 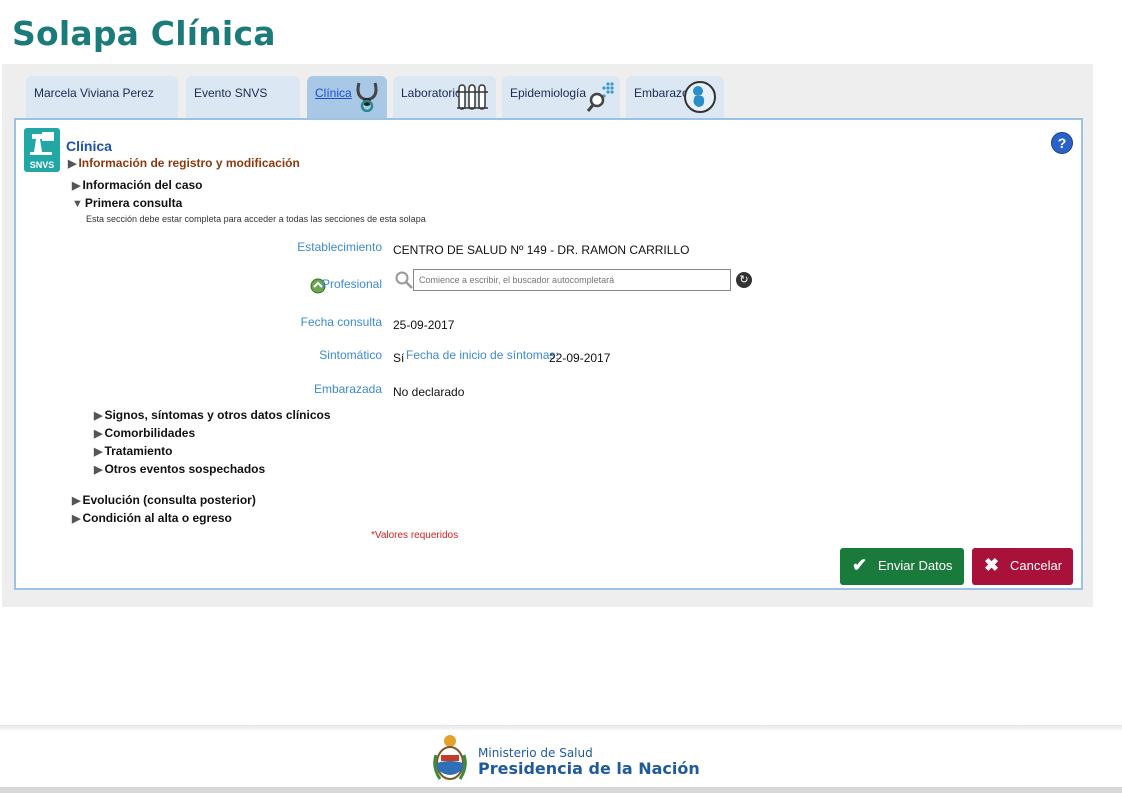 I want to click on tab-label: Embarazo, so click(x=661, y=93).